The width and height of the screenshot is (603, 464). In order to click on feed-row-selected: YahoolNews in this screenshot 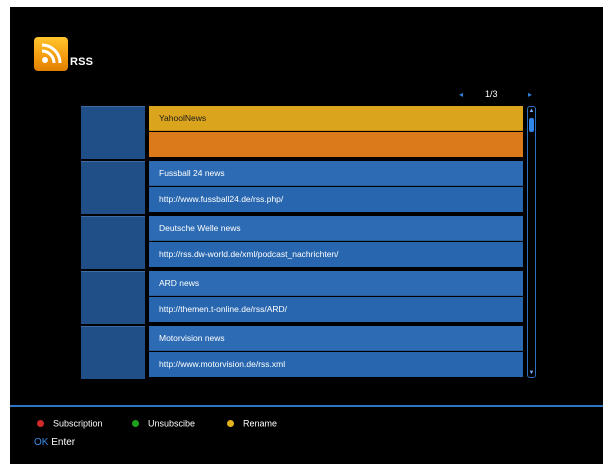, I will do `click(336, 132)`.